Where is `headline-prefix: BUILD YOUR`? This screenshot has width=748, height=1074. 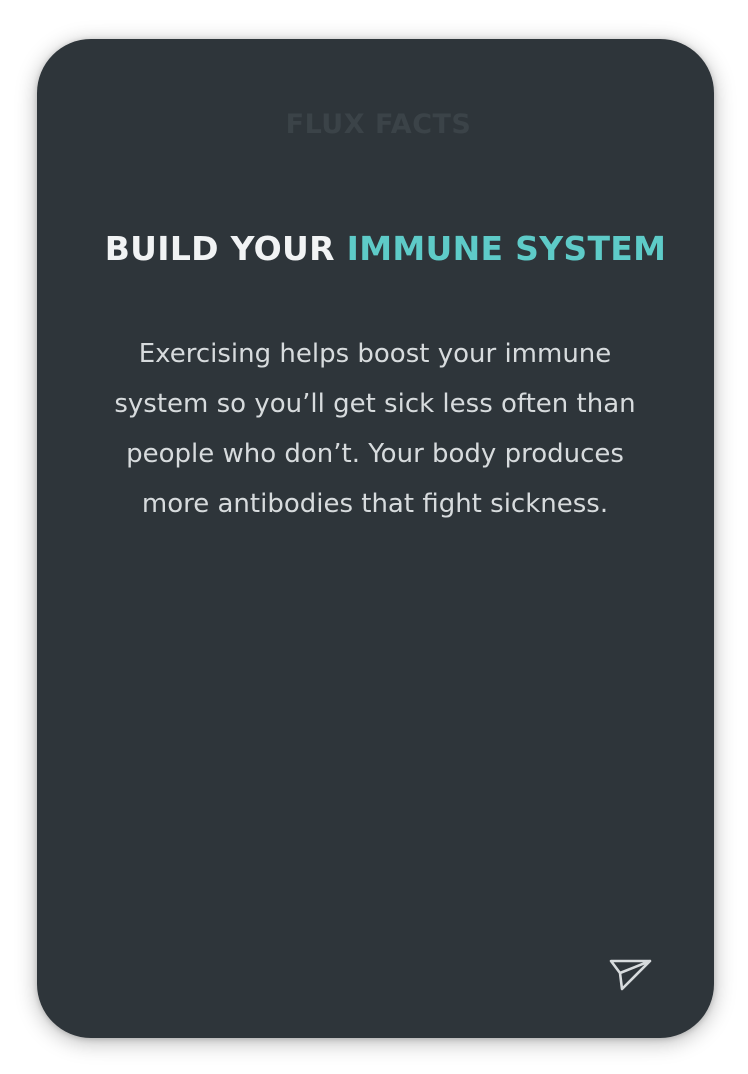
headline-prefix: BUILD YOUR is located at coordinates (219, 248).